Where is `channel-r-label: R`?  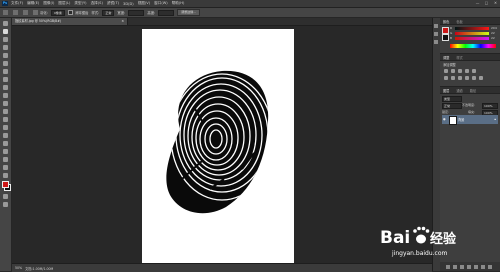 channel-r-label: R is located at coordinates (451, 28).